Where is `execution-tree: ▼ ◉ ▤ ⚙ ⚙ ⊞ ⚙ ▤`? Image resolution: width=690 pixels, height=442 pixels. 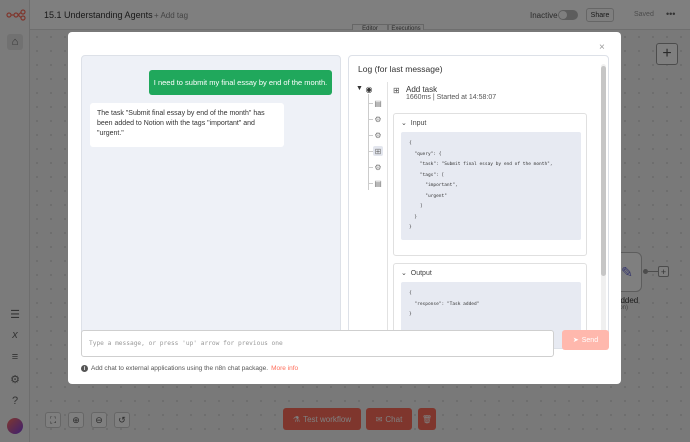
execution-tree: ▼ ◉ ▤ ⚙ ⚙ ⊞ ⚙ ▤ is located at coordinates (369, 147).